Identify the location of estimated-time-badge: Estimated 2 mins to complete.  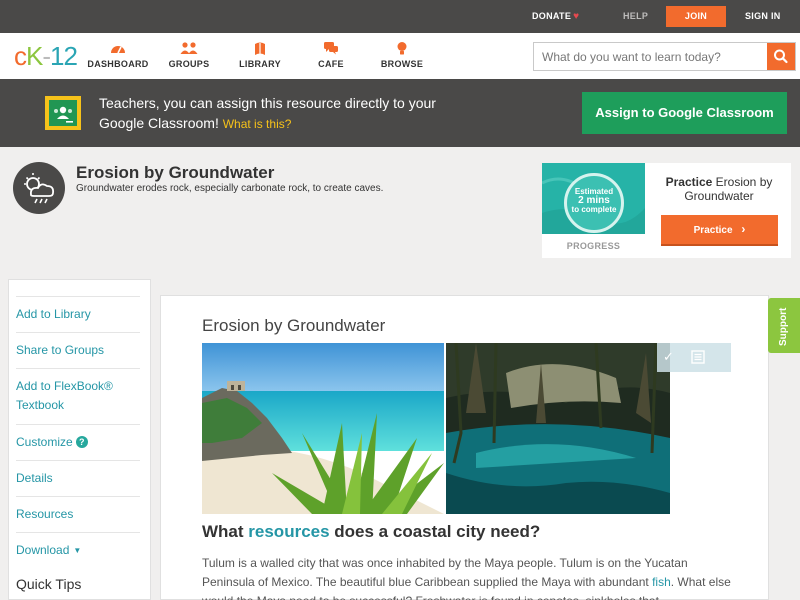
(594, 203).